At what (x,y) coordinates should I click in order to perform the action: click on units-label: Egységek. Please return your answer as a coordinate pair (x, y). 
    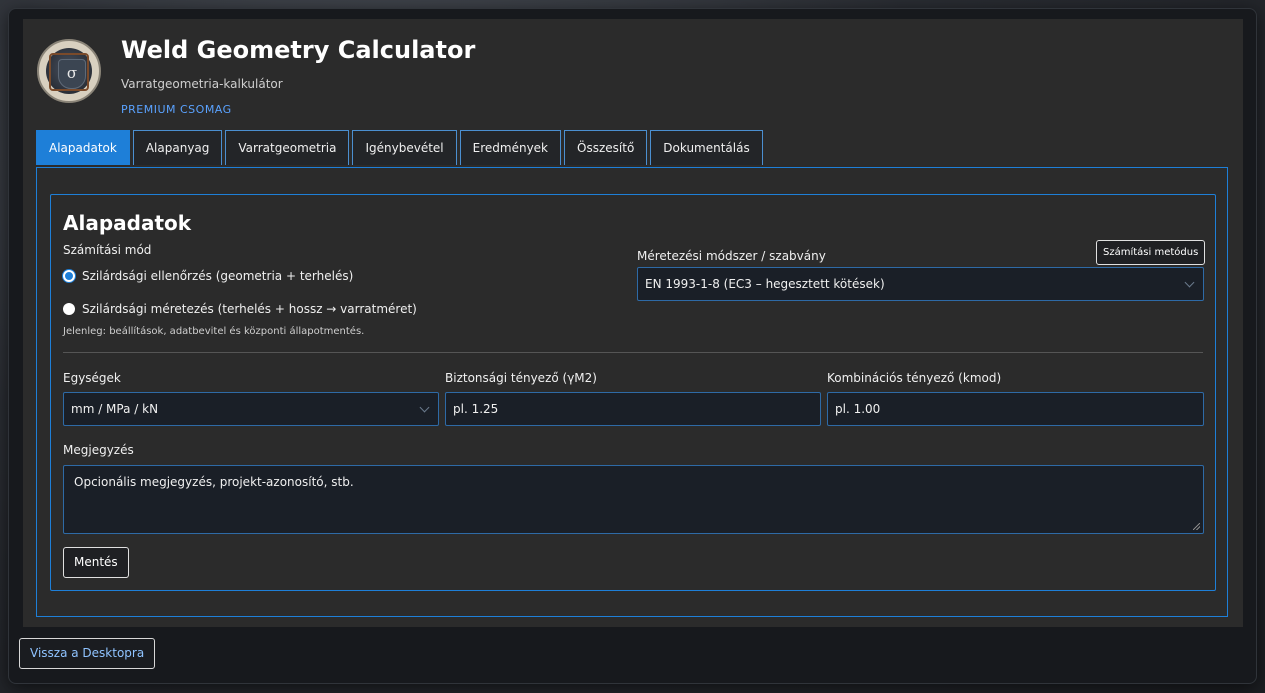
    Looking at the image, I should click on (92, 378).